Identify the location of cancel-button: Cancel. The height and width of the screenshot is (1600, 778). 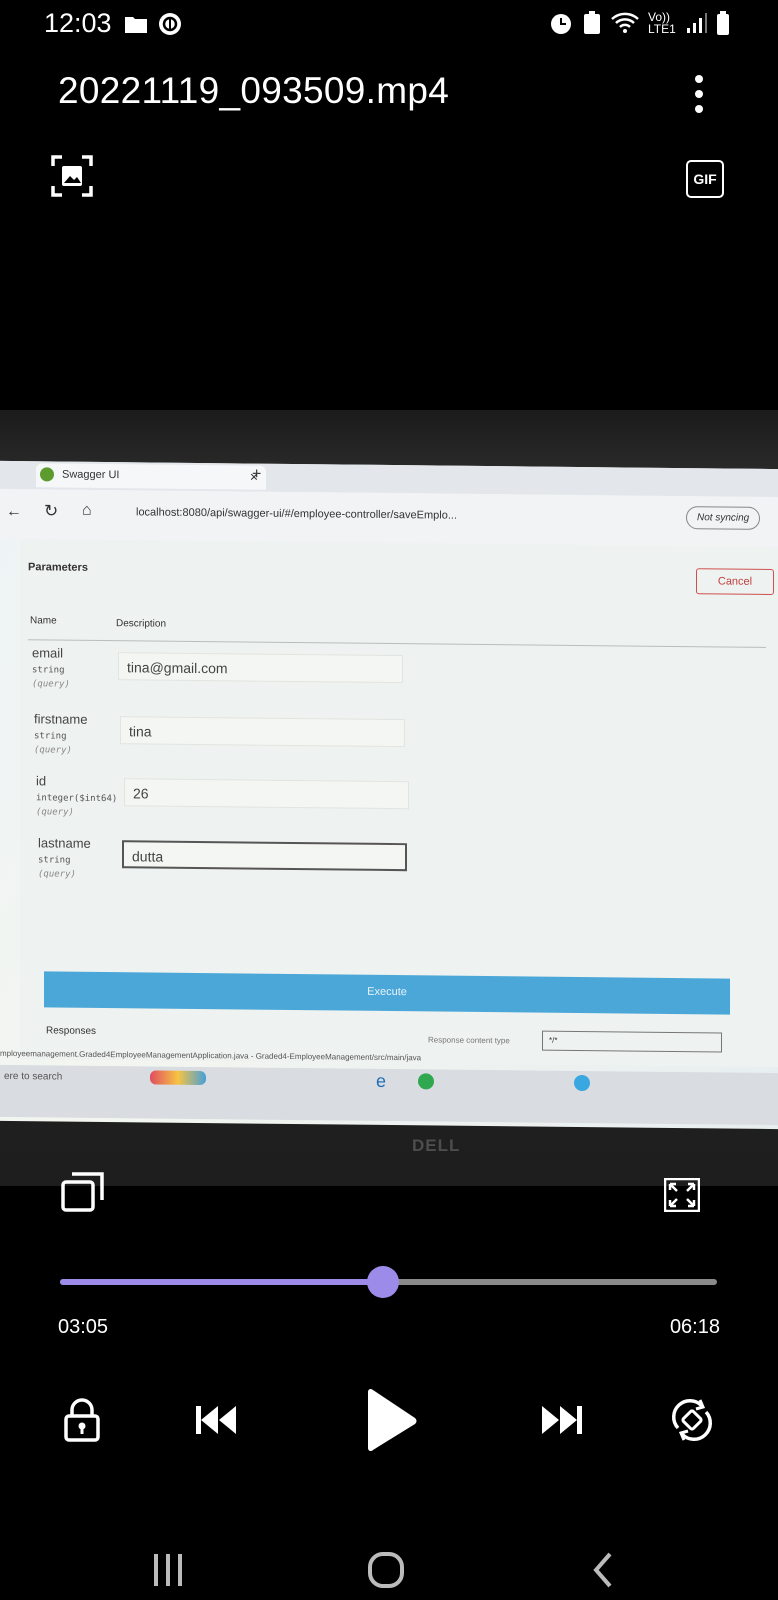
(735, 582).